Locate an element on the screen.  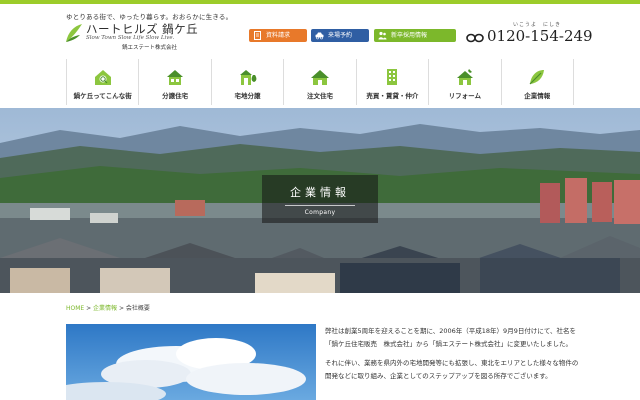
company-leaf-icon is located at coordinates (537, 77).